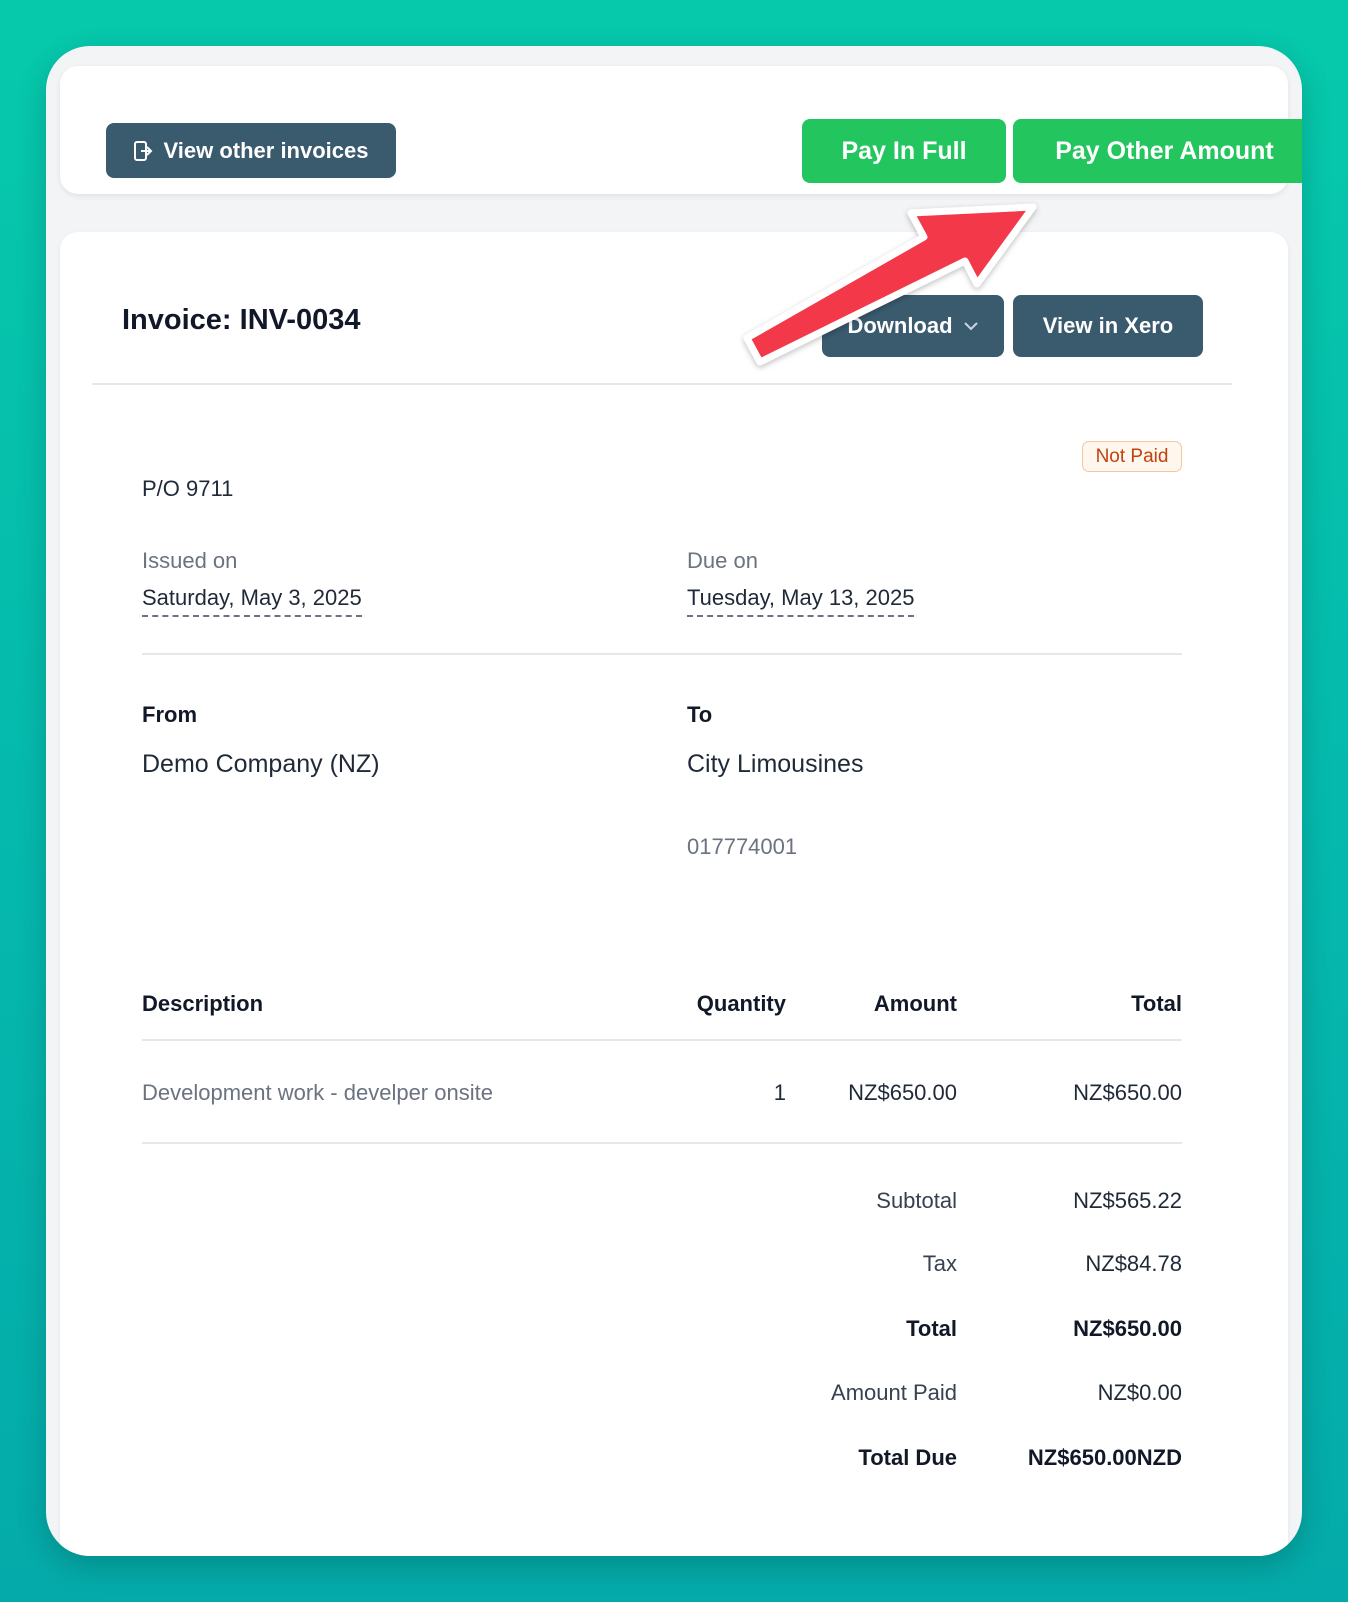 Image resolution: width=1348 pixels, height=1602 pixels. Describe the element at coordinates (907, 1457) in the screenshot. I see `total-due-label: Total Due` at that location.